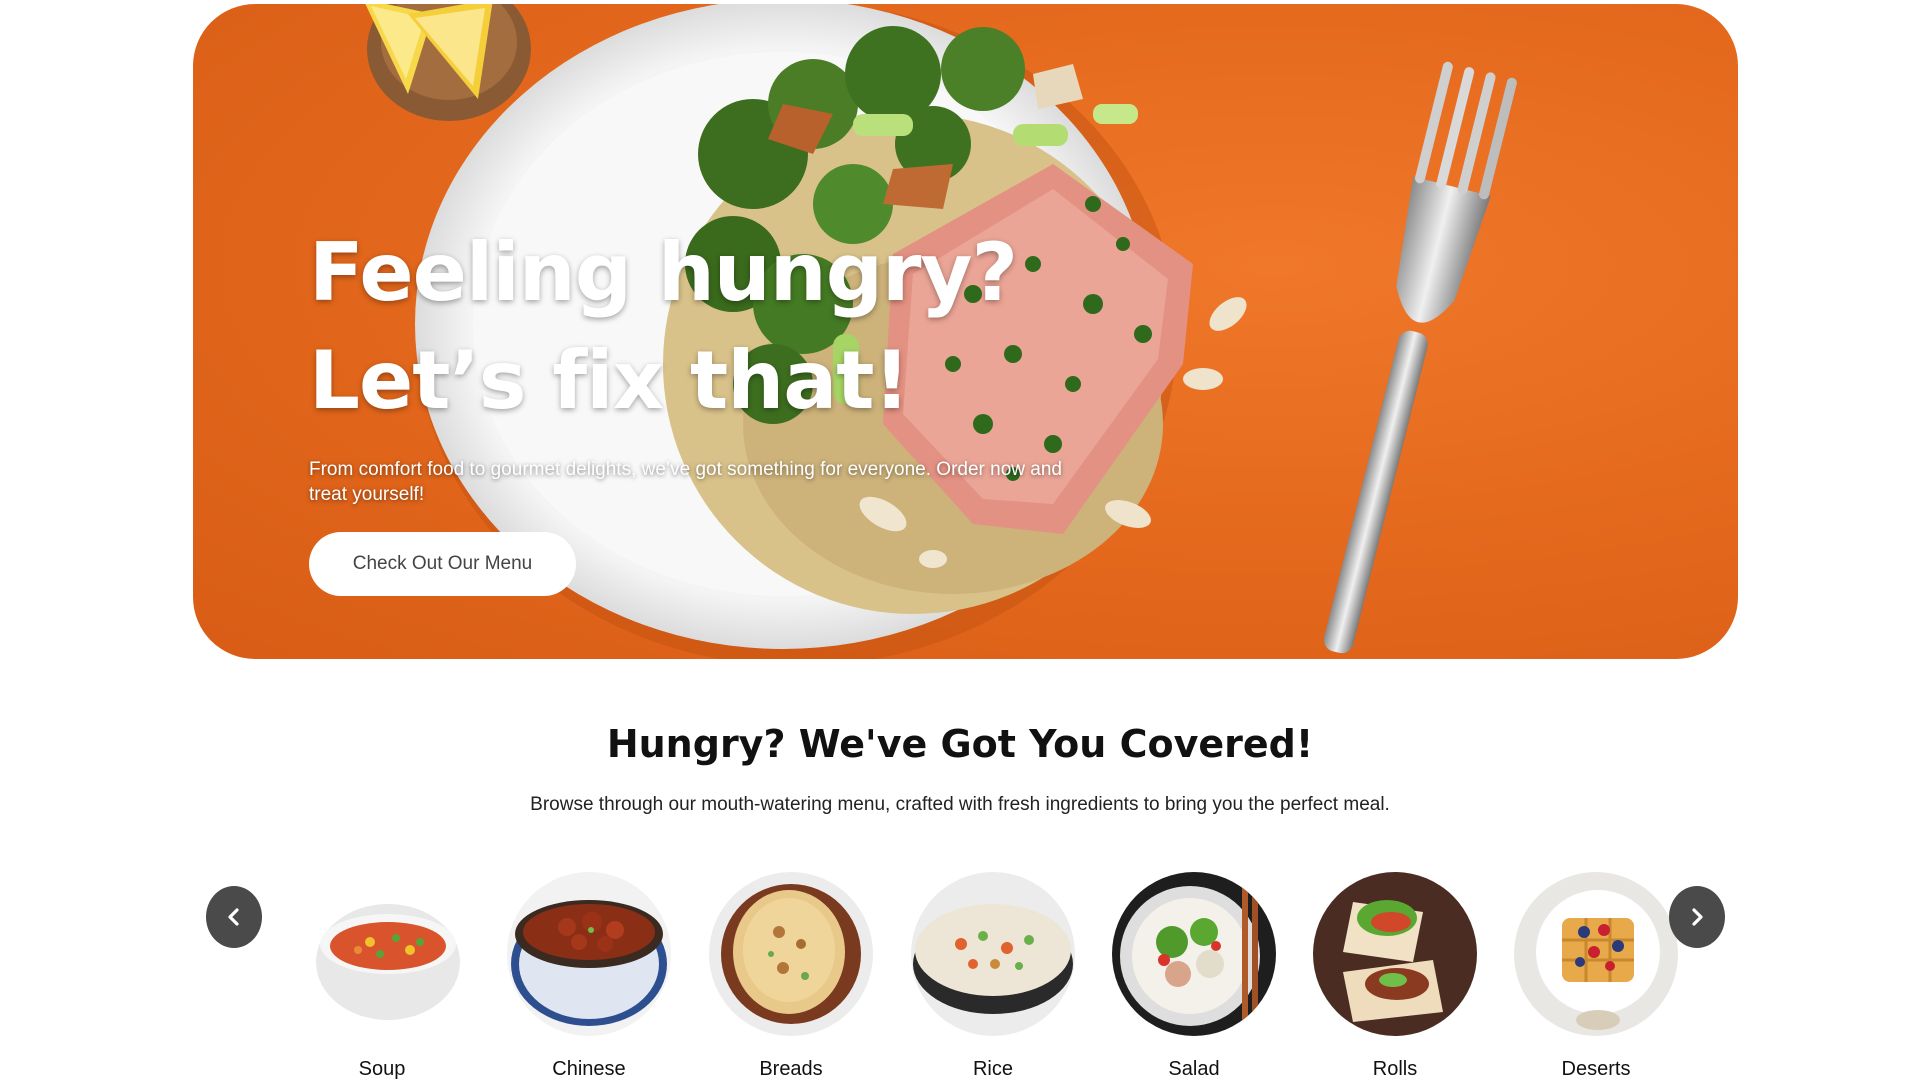 This screenshot has height=1080, width=1920. I want to click on category-label: Chinese, so click(589, 1069).